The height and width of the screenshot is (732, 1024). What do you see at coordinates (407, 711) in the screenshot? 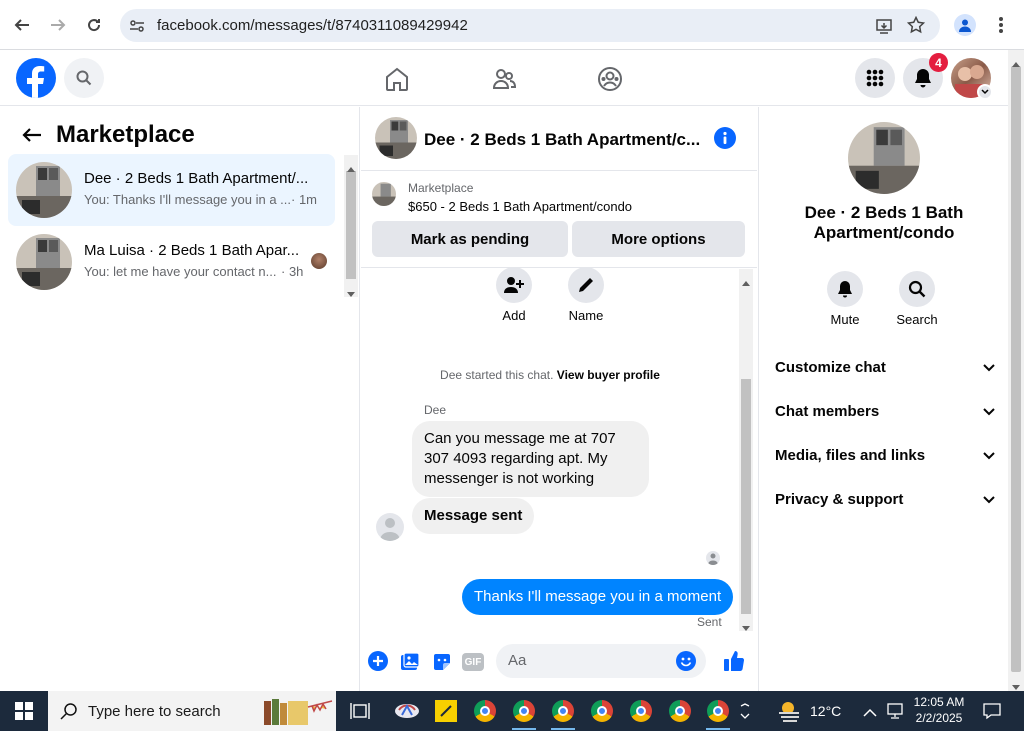
I see `app-icon` at bounding box center [407, 711].